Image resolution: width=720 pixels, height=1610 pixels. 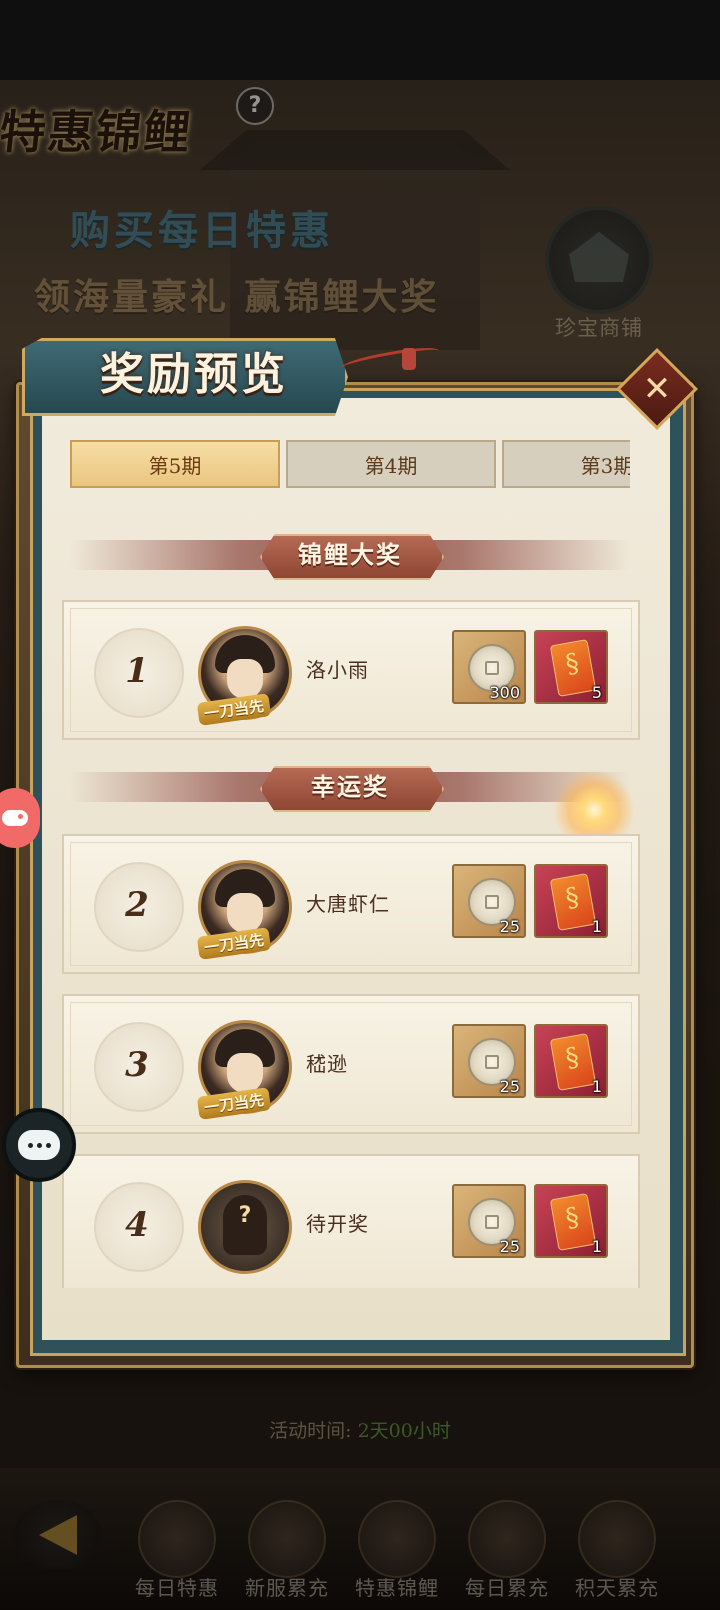 What do you see at coordinates (245, 1215) in the screenshot?
I see `question-mark-icon: ?` at bounding box center [245, 1215].